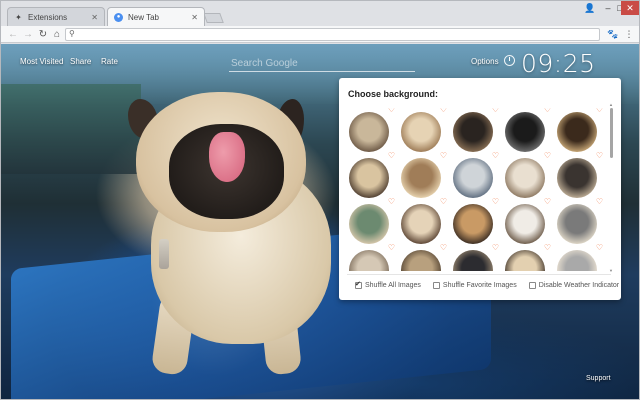 The height and width of the screenshot is (400, 640). Describe the element at coordinates (28, 34) in the screenshot. I see `forward-icon: →` at that location.